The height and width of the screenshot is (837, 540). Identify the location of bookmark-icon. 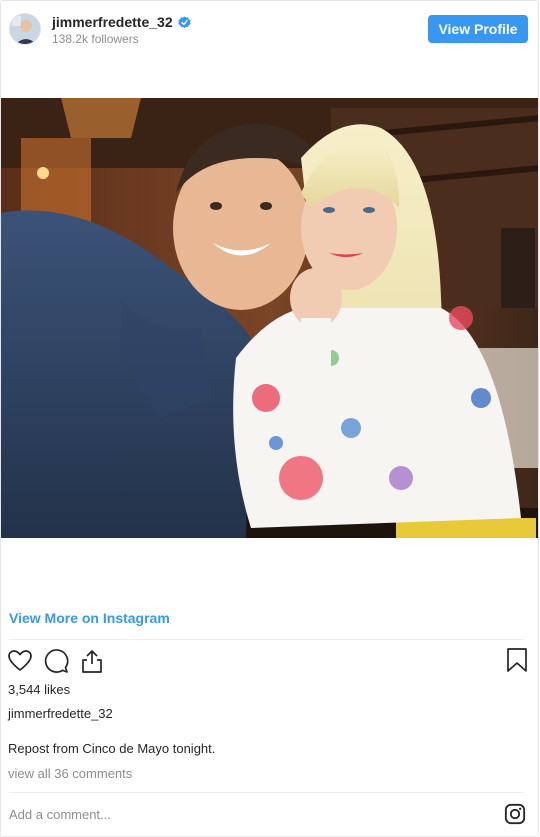
(517, 660).